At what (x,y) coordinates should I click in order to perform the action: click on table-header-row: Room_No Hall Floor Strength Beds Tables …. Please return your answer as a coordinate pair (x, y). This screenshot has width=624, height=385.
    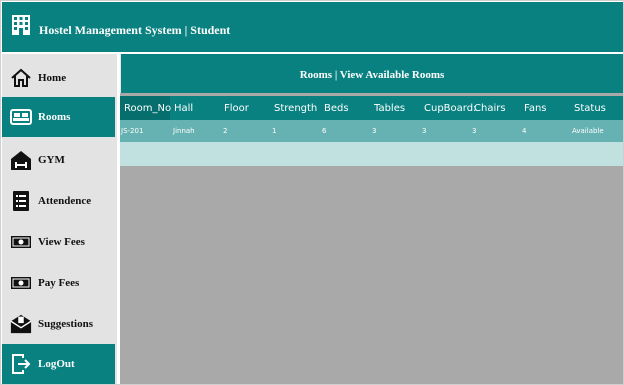
    Looking at the image, I should click on (371, 108).